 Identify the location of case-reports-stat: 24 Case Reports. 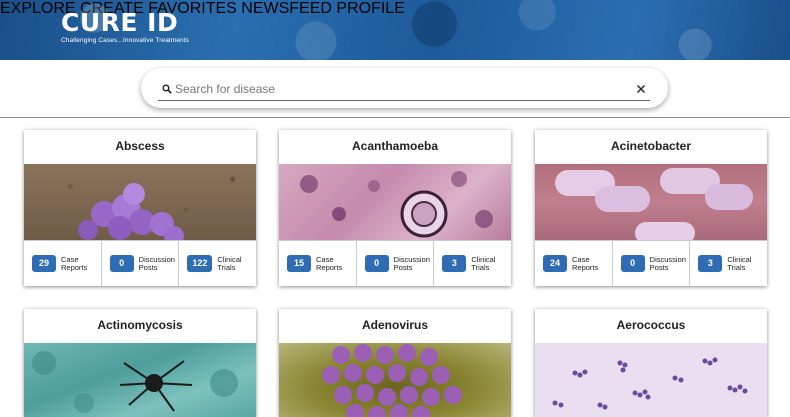
(574, 263).